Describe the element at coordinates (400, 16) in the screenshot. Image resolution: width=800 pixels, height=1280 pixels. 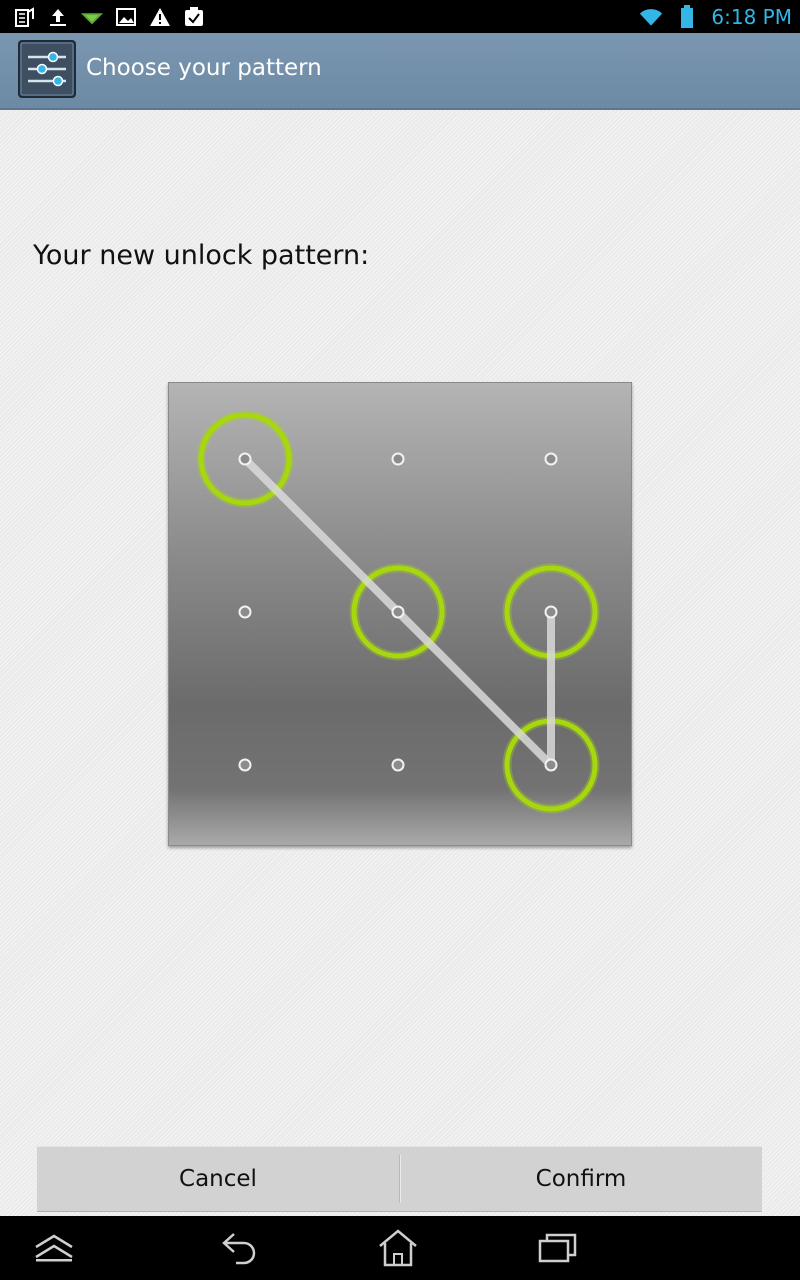
I see `status-bar: 6:18 PM` at that location.